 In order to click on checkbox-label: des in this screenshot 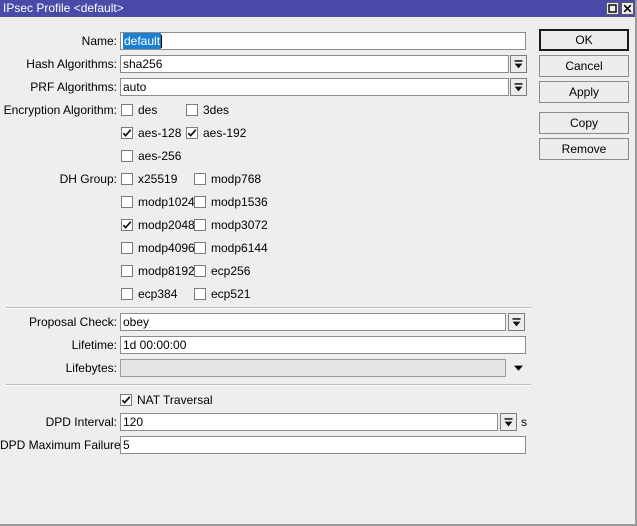, I will do `click(148, 110)`.